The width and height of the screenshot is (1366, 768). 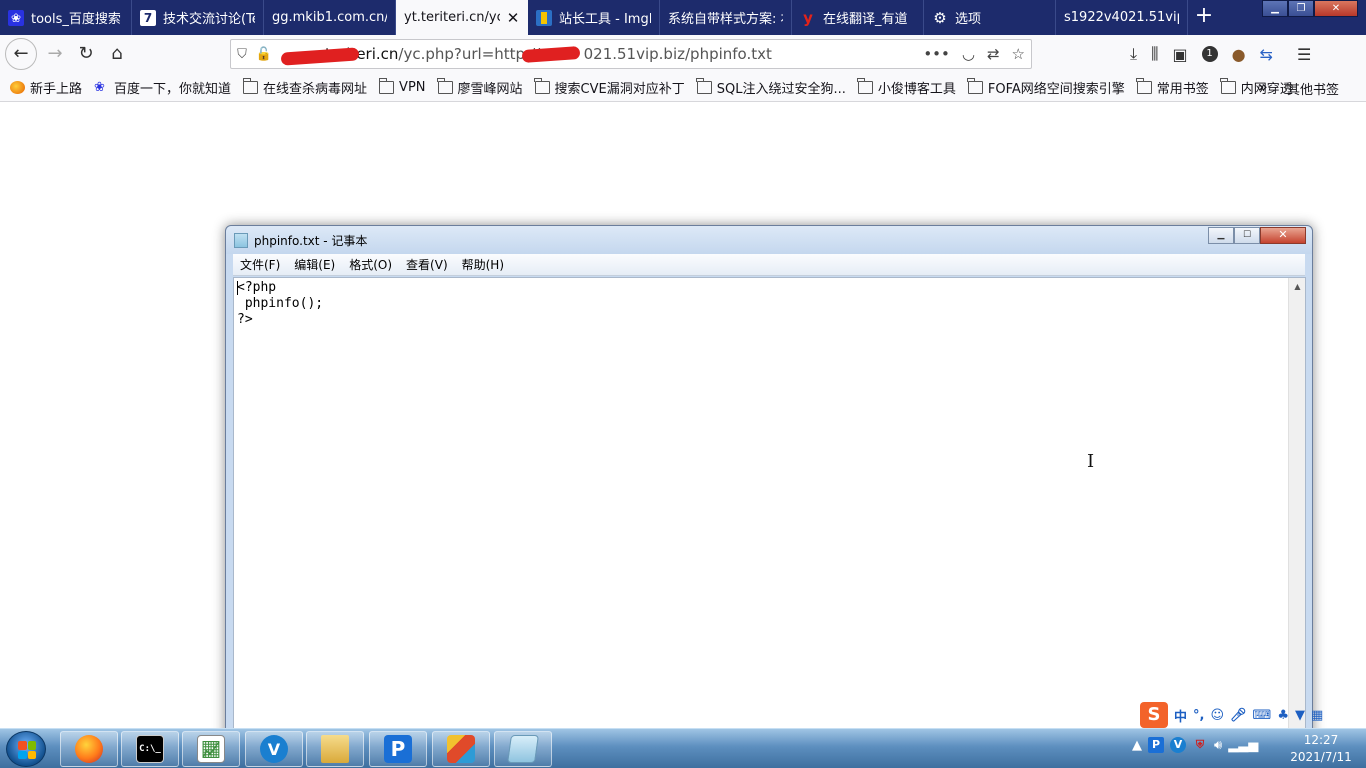 I want to click on bookmark-folder: 小俊博客工具, so click(x=906, y=87).